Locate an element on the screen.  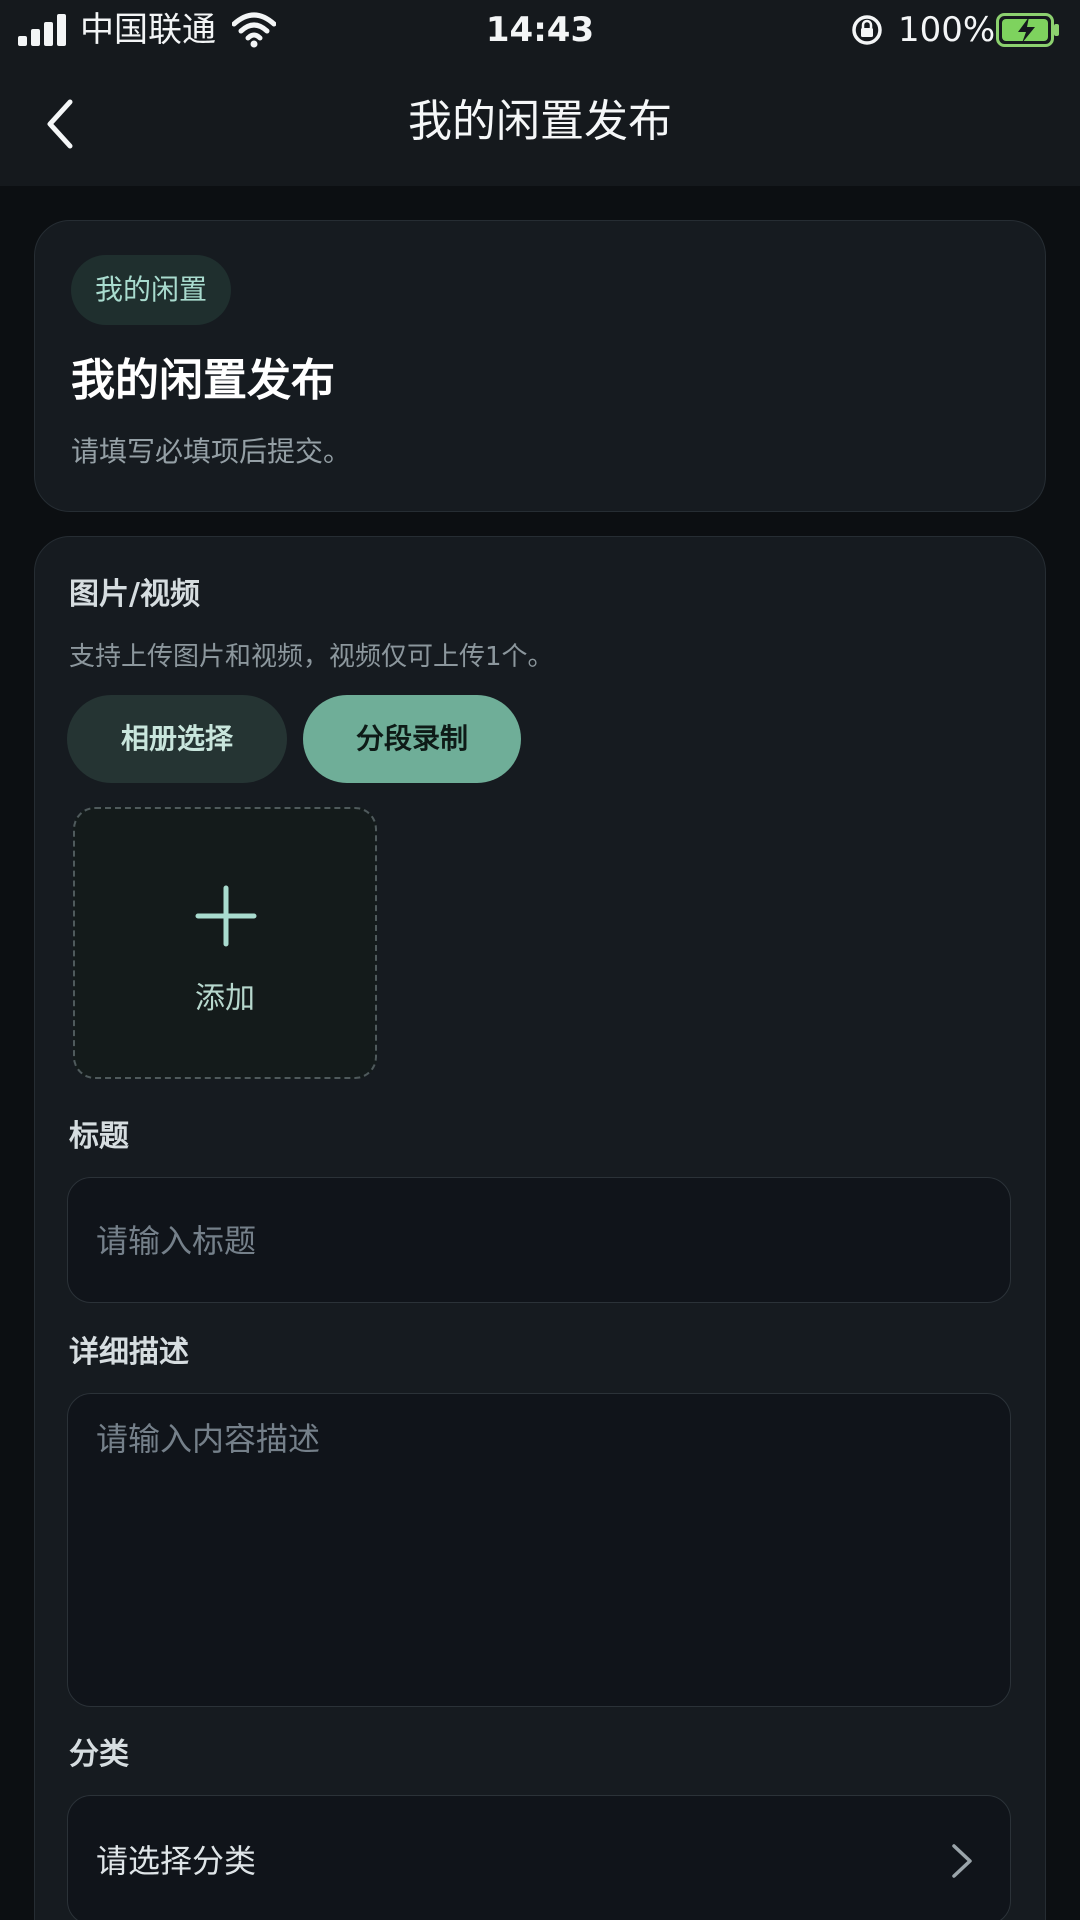
add-media-button: 添加 is located at coordinates (225, 943).